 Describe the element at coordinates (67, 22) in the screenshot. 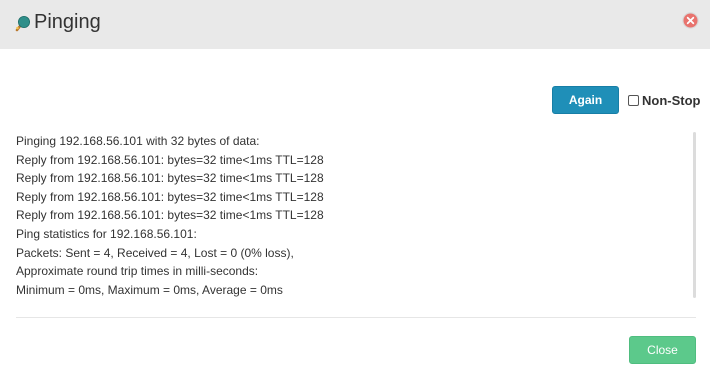

I see `dialog-title: Pinging` at that location.